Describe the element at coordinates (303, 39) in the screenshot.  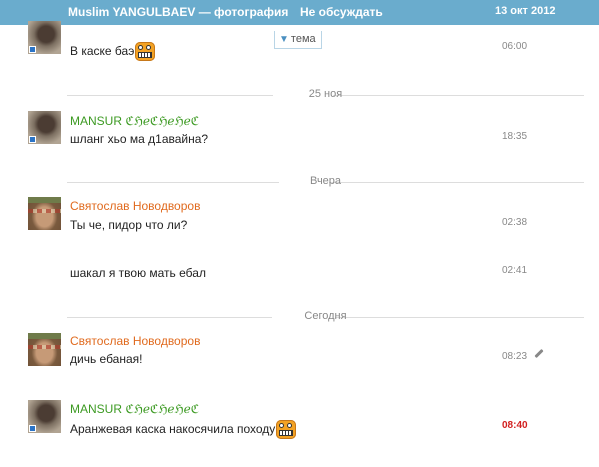
I see `topic-label: тема` at that location.